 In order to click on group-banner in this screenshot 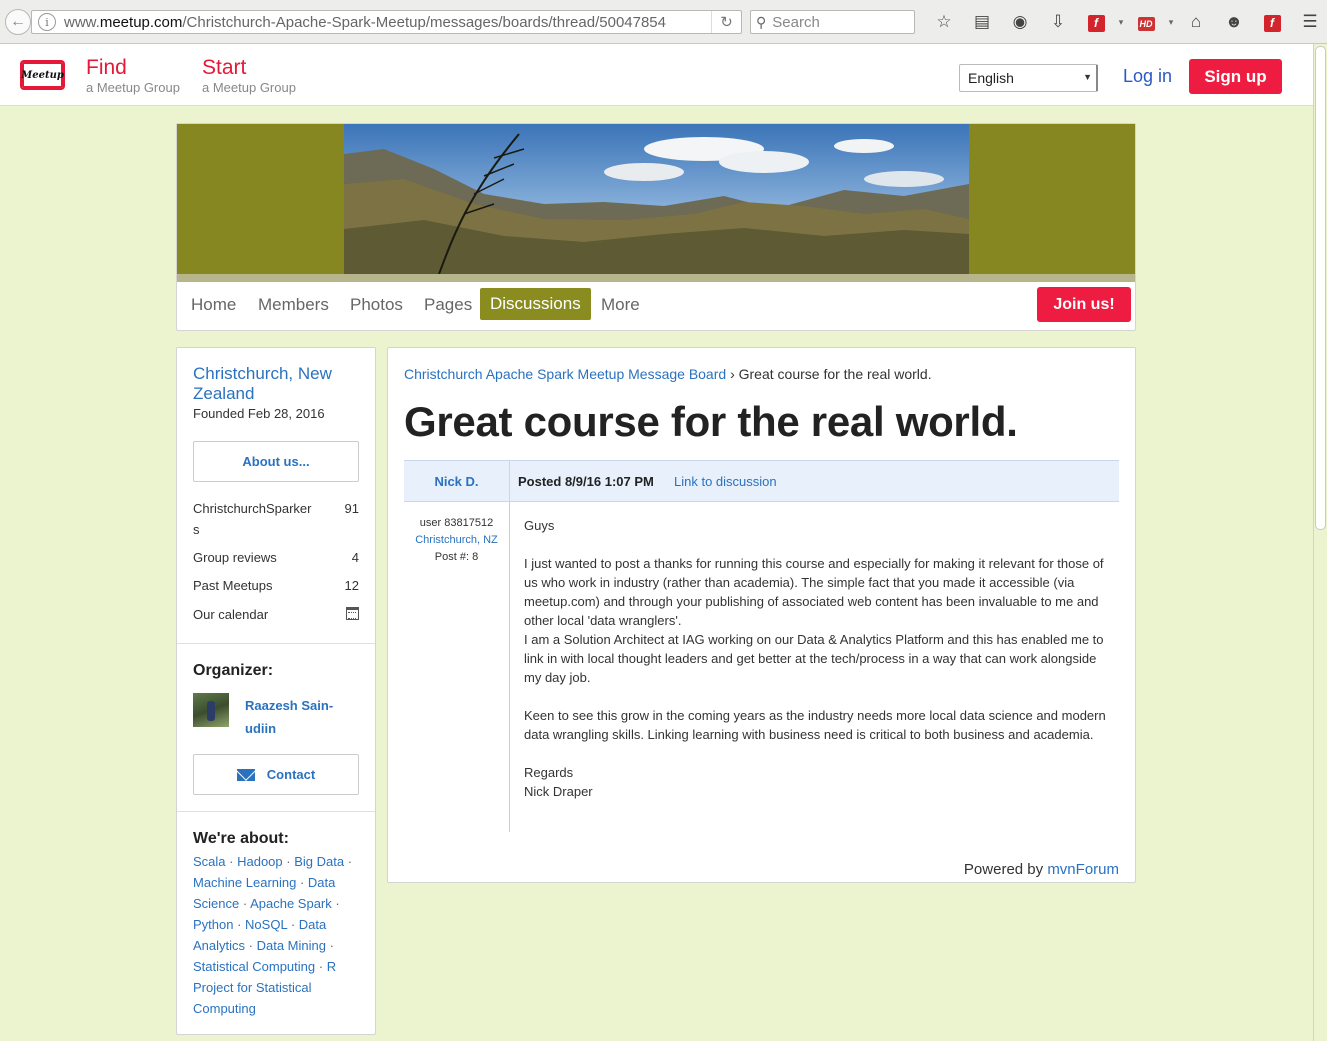, I will do `click(656, 199)`.